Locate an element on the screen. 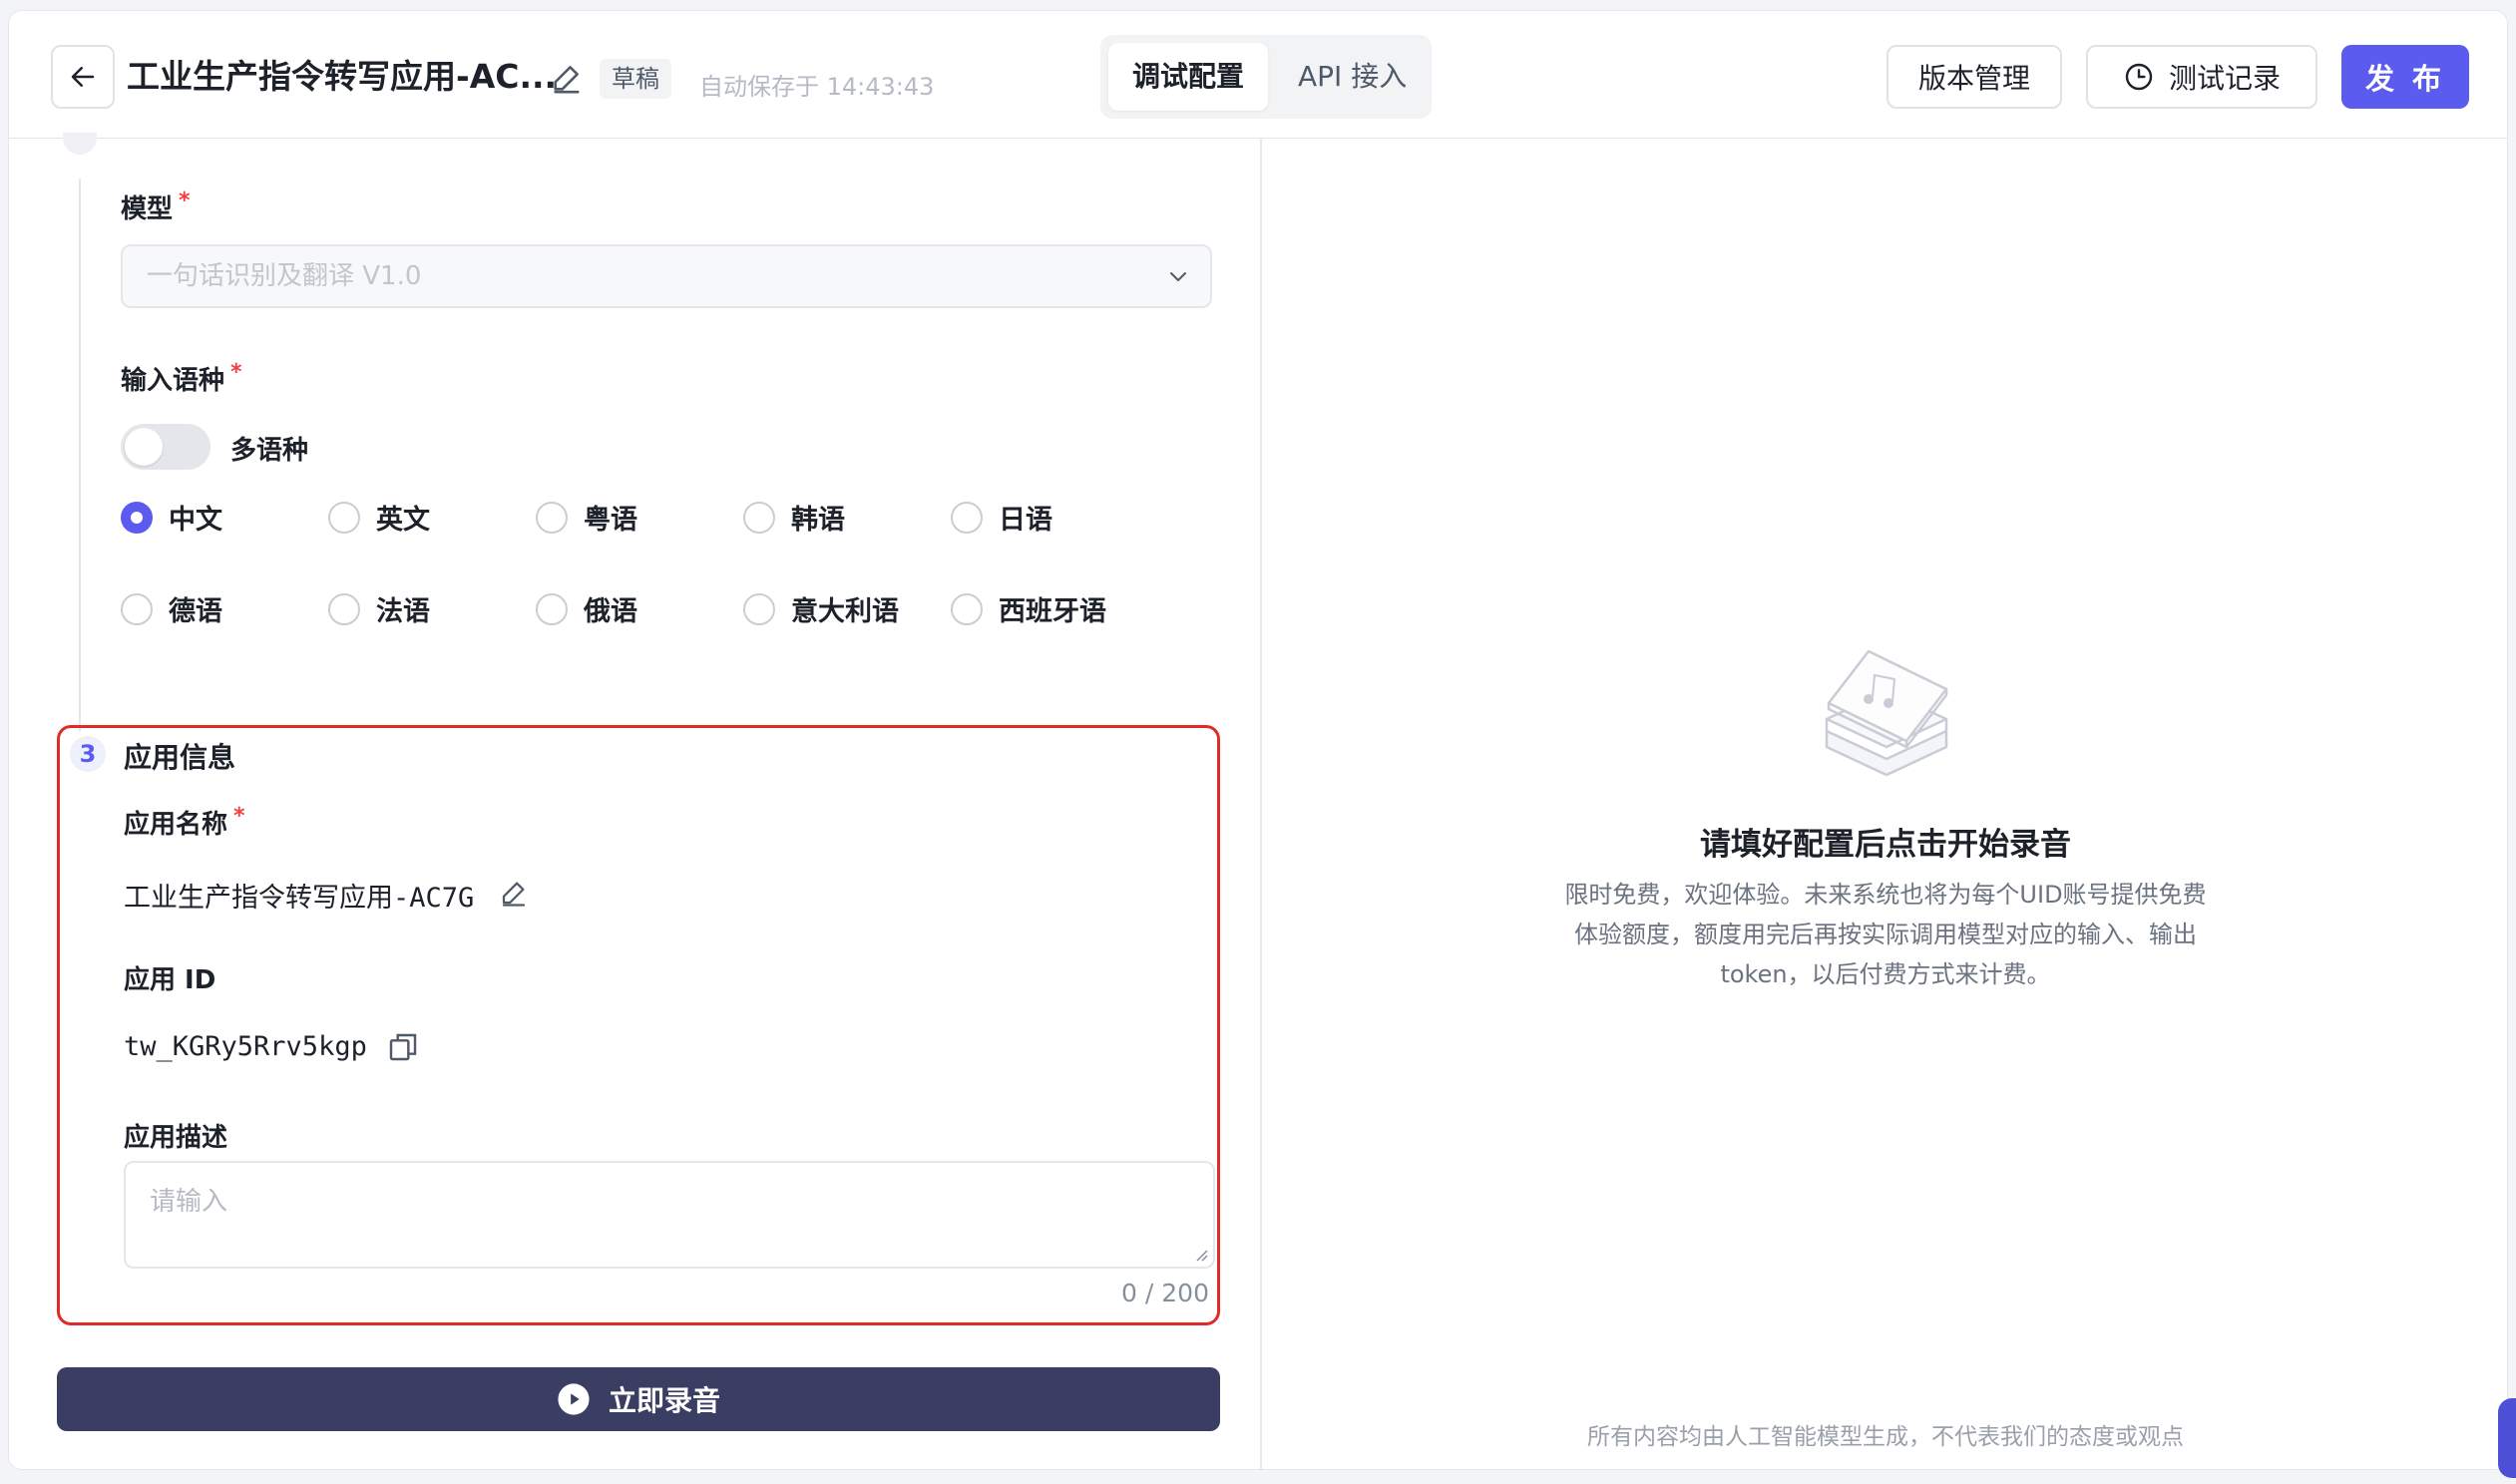 The width and height of the screenshot is (2516, 1484). app-name-text: 工业生产指令转写应用-AC7G is located at coordinates (299, 898).